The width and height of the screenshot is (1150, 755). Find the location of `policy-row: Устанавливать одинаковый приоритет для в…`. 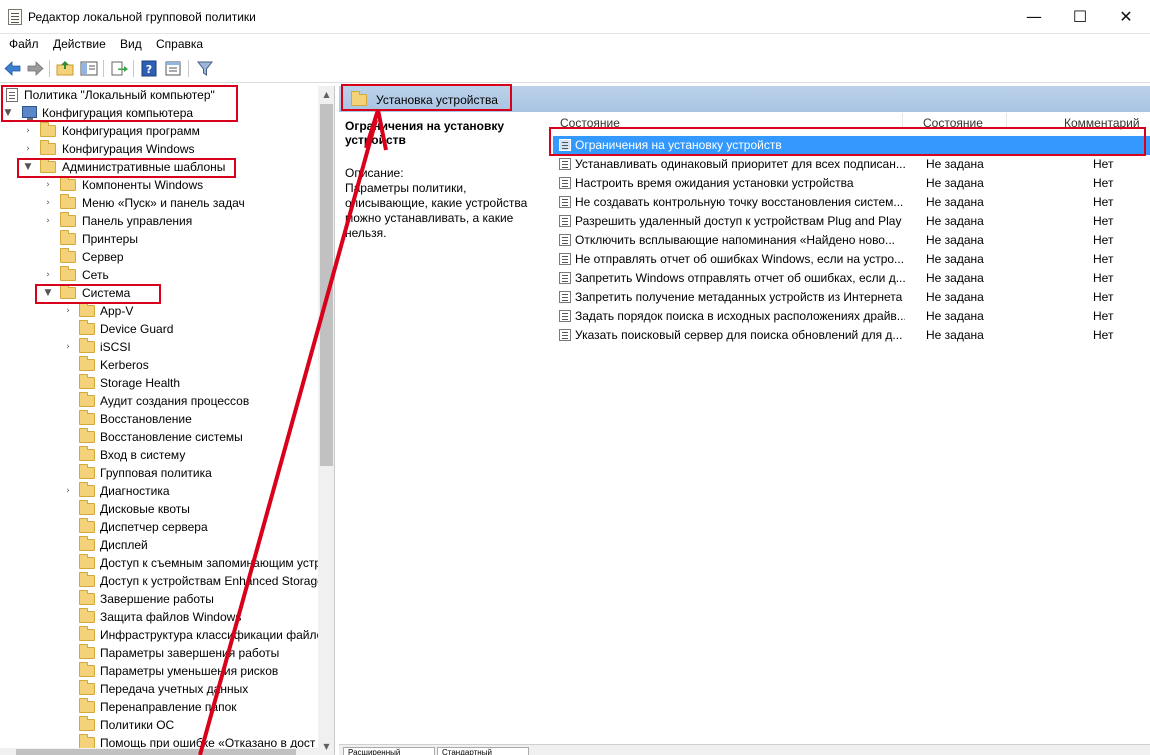

policy-row: Устанавливать одинаковый приоритет для в… is located at coordinates (851, 164).